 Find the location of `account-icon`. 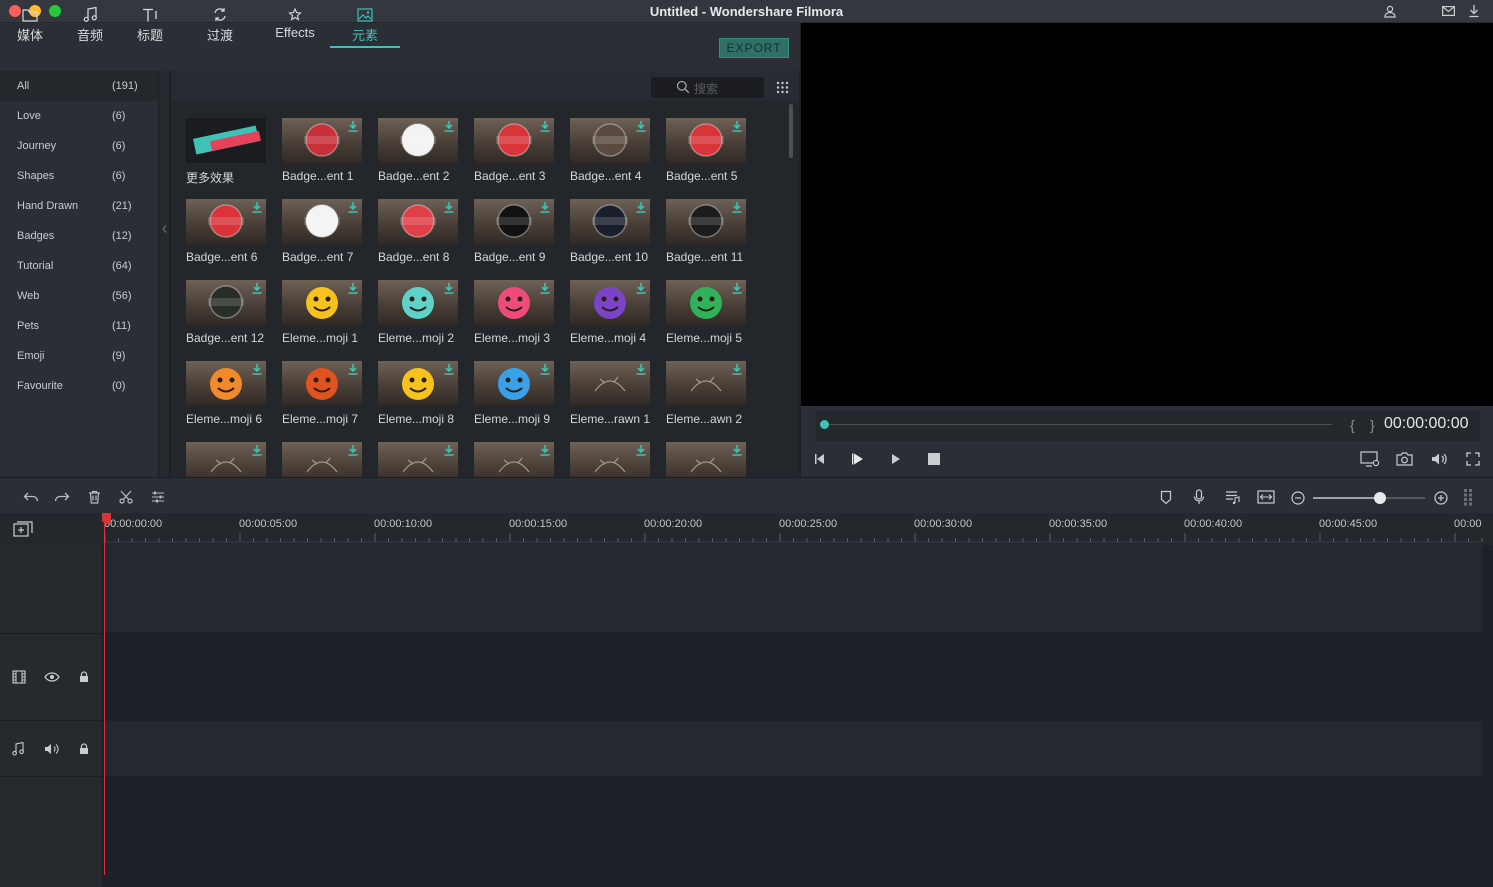

account-icon is located at coordinates (1390, 11).